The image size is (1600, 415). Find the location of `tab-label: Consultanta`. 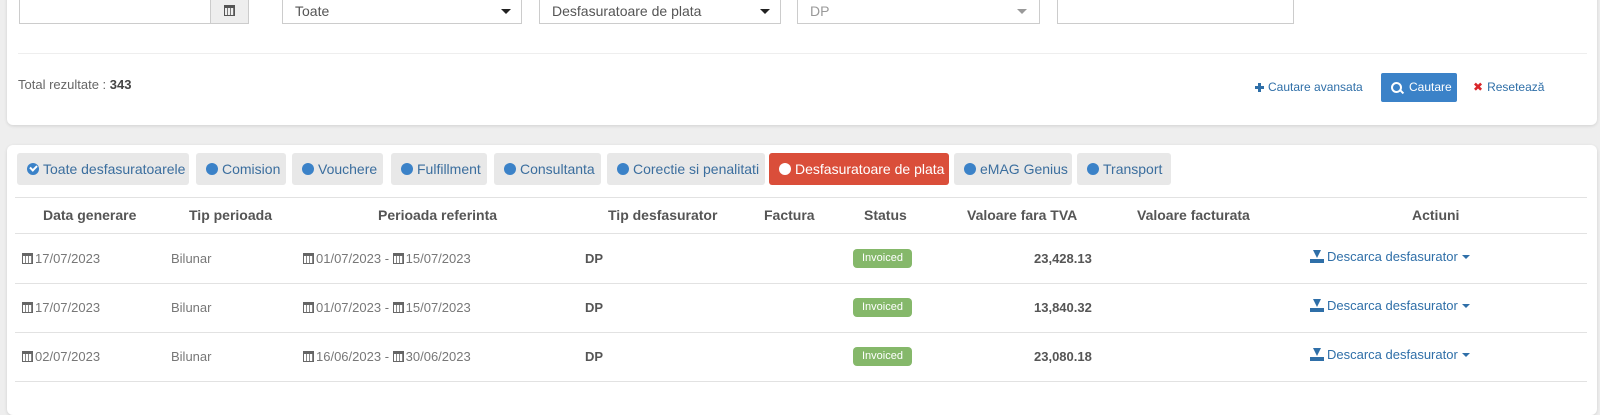

tab-label: Consultanta is located at coordinates (557, 169).